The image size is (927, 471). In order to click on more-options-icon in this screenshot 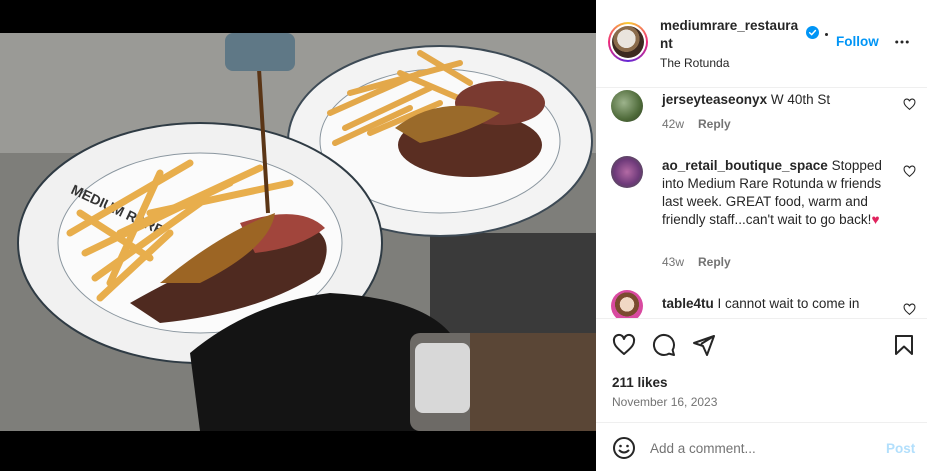, I will do `click(902, 42)`.